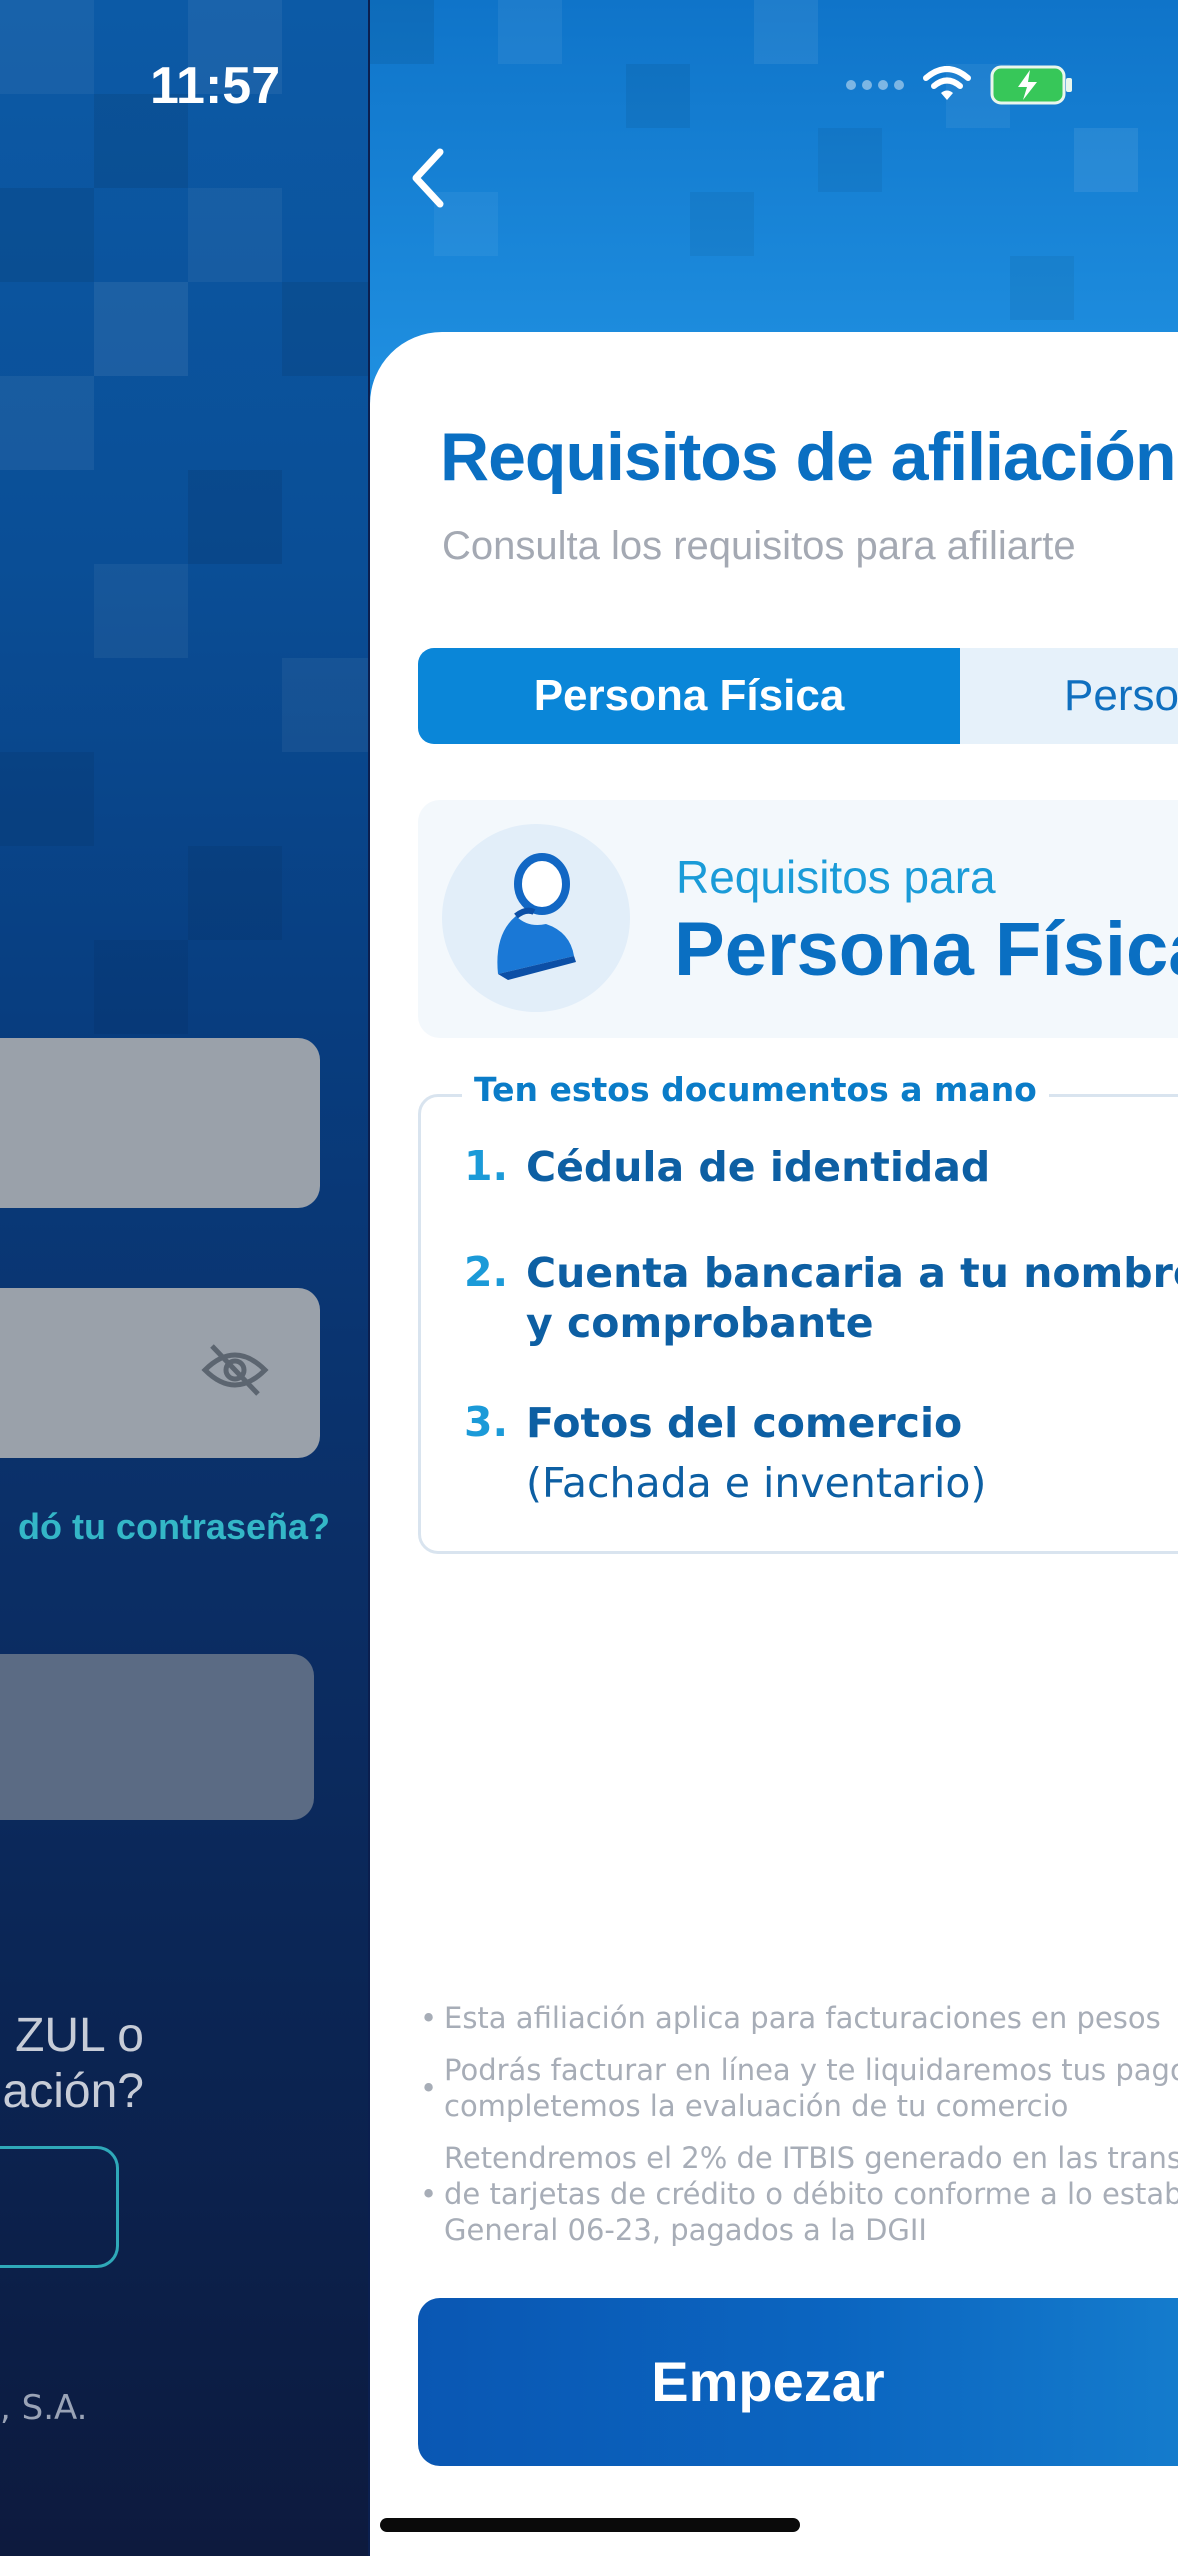 The height and width of the screenshot is (2556, 1178). What do you see at coordinates (486, 1272) in the screenshot?
I see `document-number: 2.` at bounding box center [486, 1272].